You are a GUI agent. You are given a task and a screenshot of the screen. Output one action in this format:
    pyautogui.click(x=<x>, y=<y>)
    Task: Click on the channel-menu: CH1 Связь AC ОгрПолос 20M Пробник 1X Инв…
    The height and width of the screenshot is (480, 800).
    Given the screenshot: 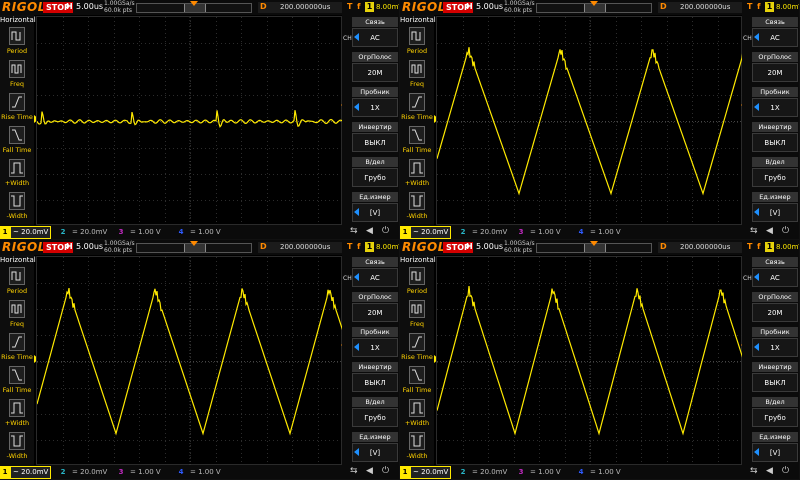 What is the action you would take?
    pyautogui.click(x=370, y=360)
    